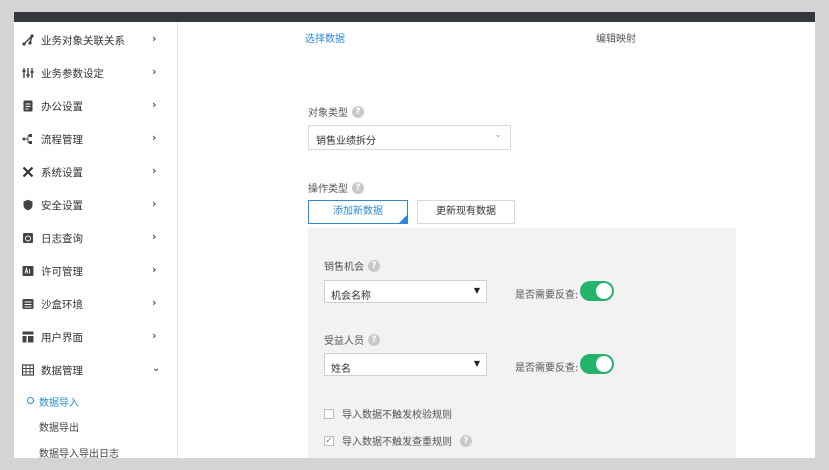 The height and width of the screenshot is (470, 829). I want to click on document-icon, so click(28, 106).